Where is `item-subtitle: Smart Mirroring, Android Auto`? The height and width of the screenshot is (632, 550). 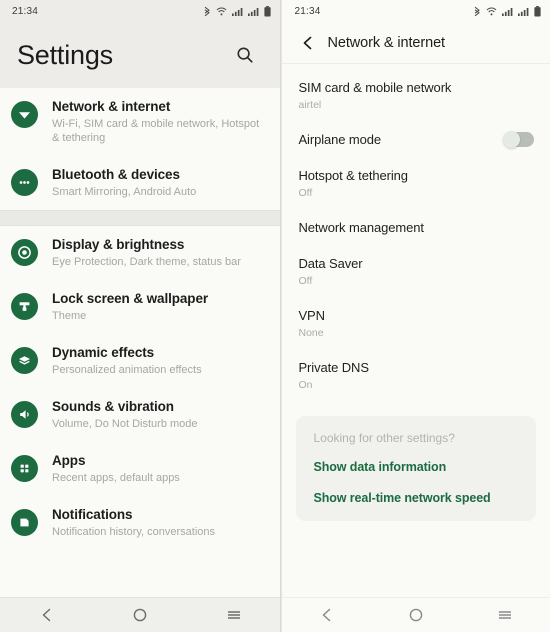
item-subtitle: Smart Mirroring, Android Auto is located at coordinates (124, 192).